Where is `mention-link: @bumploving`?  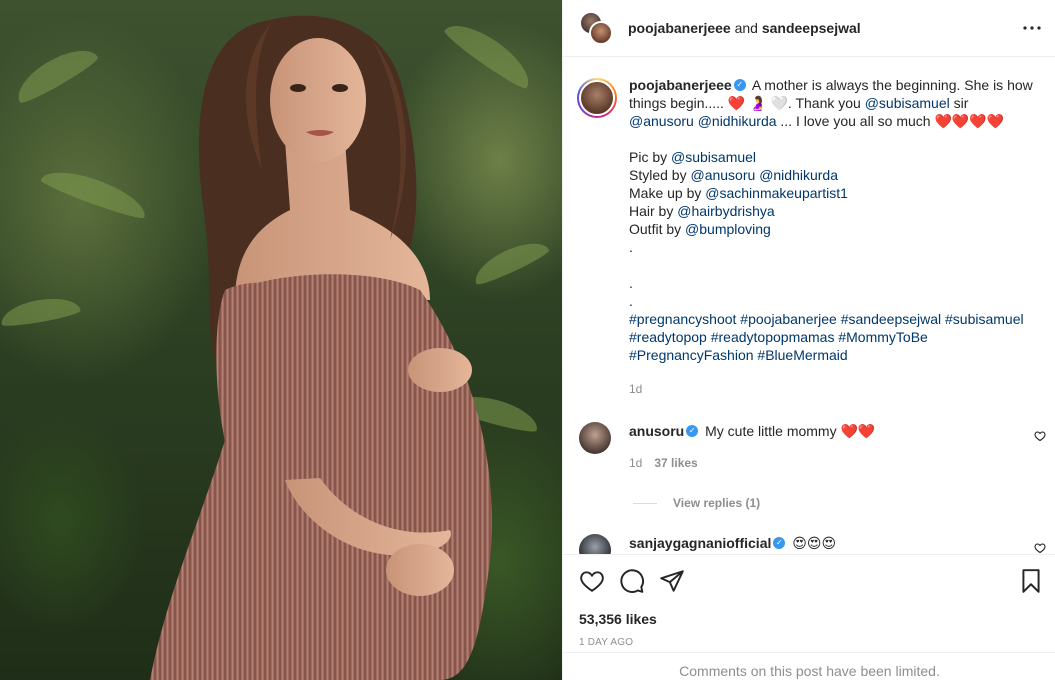 mention-link: @bumploving is located at coordinates (728, 229).